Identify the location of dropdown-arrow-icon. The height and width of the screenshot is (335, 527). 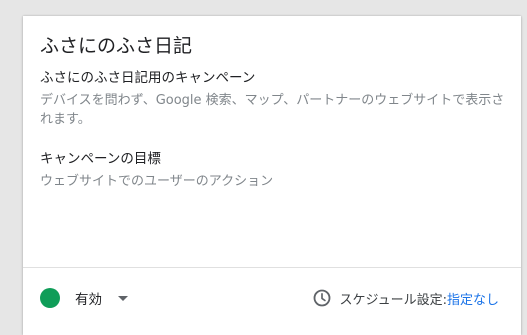
(123, 298).